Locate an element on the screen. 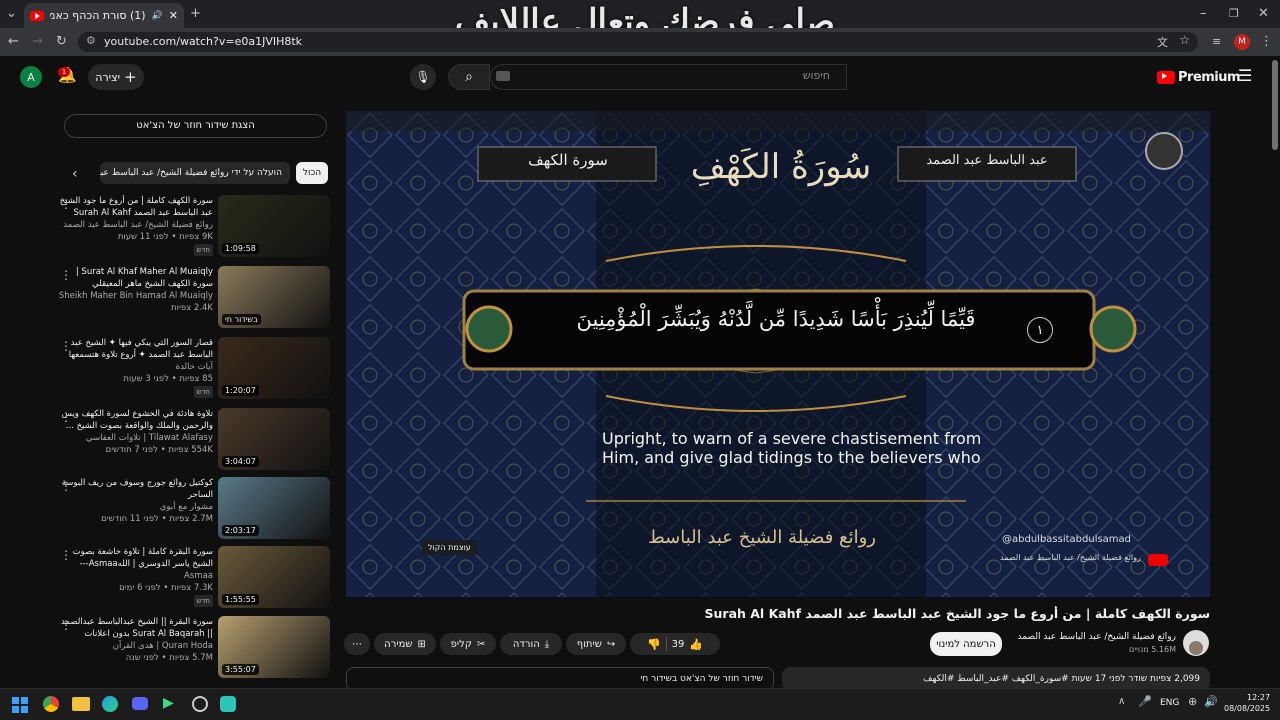 The width and height of the screenshot is (1280, 720). translate-icon: 文 is located at coordinates (1162, 42).